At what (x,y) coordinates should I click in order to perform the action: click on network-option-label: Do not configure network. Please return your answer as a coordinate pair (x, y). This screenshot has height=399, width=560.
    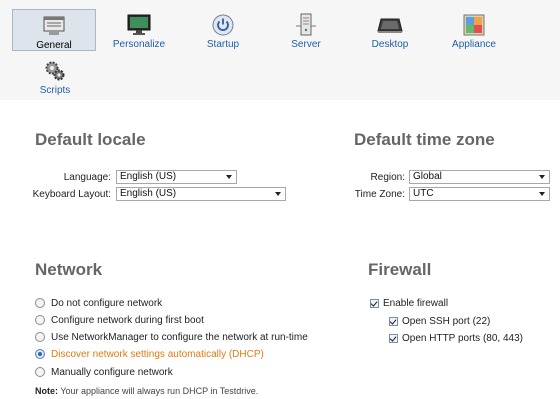
    Looking at the image, I should click on (107, 303).